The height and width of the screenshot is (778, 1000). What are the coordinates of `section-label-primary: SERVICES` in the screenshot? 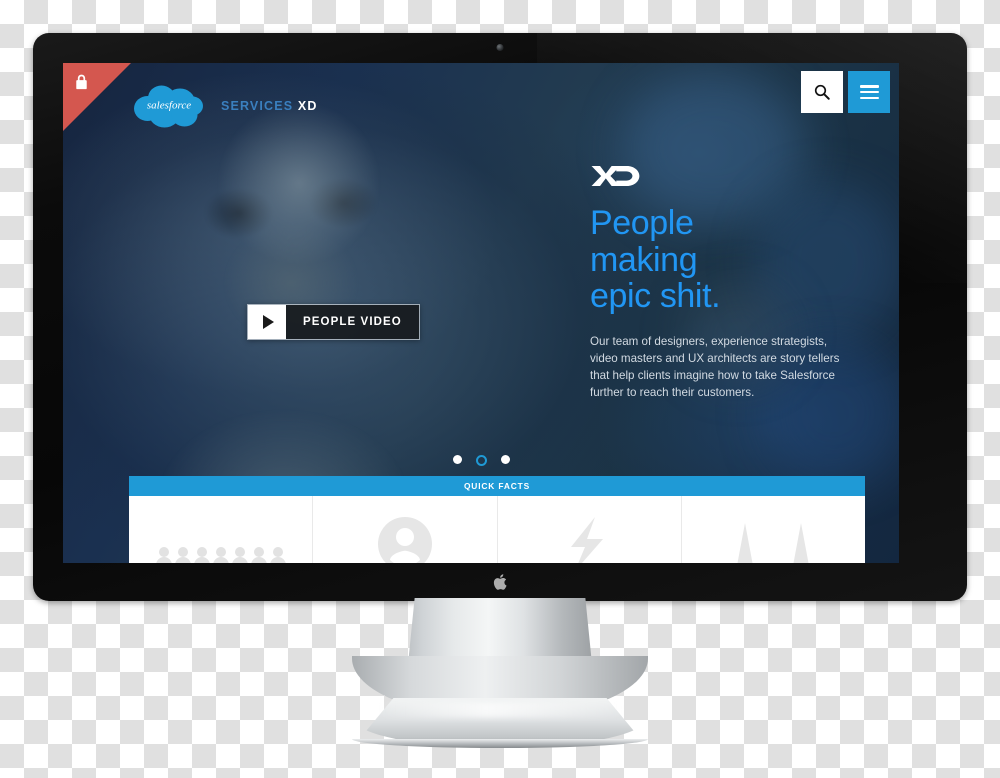 It's located at (257, 106).